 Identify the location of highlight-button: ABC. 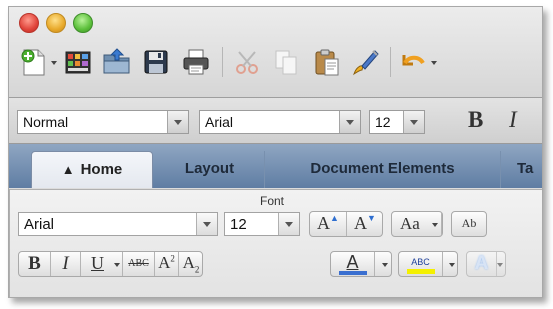
(428, 264).